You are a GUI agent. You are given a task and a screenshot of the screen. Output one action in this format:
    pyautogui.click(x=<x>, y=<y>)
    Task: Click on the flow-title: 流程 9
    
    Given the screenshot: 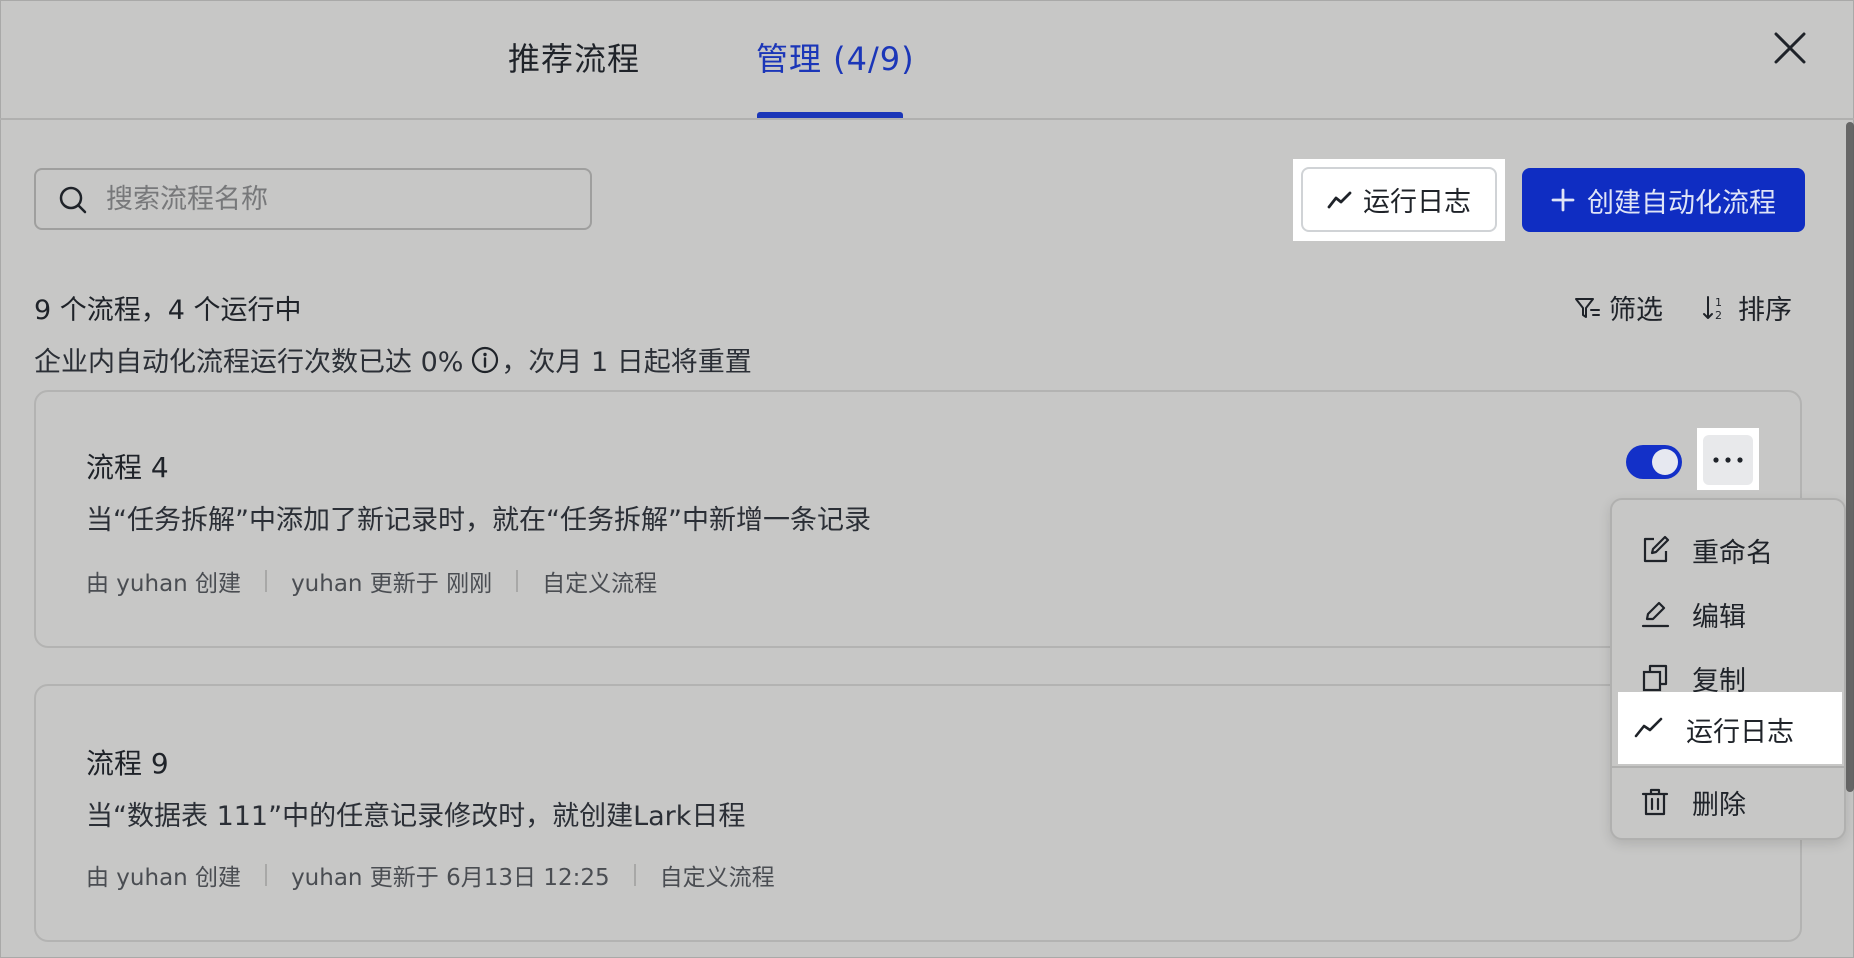 What is the action you would take?
    pyautogui.click(x=127, y=763)
    